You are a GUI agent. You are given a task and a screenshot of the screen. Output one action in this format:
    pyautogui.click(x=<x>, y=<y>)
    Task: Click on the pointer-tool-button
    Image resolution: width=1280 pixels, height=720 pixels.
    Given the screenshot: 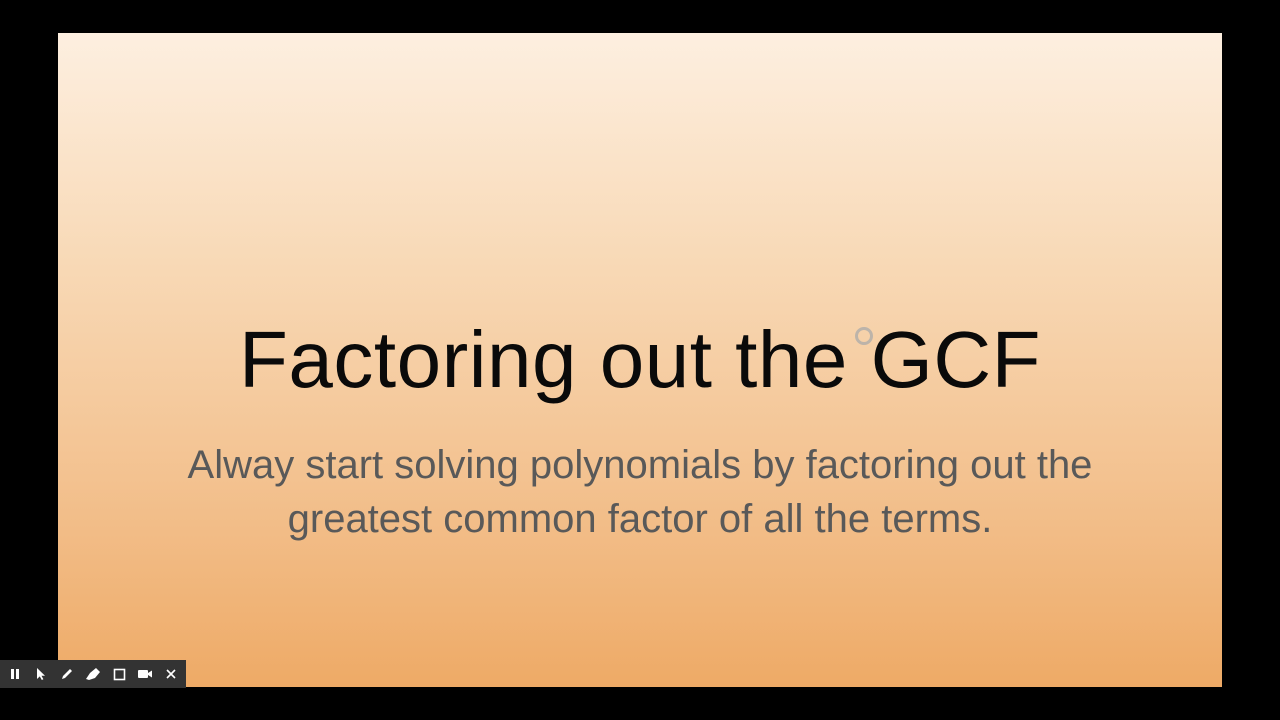 What is the action you would take?
    pyautogui.click(x=41, y=674)
    